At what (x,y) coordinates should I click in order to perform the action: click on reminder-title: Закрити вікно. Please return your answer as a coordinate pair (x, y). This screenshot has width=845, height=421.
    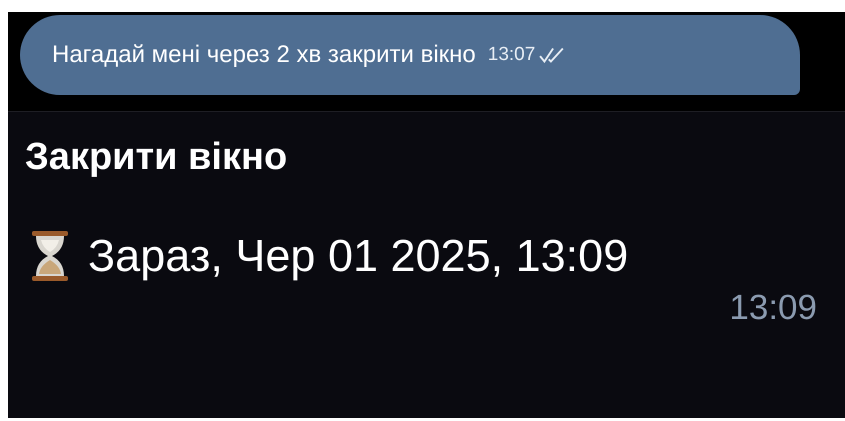
    Looking at the image, I should click on (156, 157).